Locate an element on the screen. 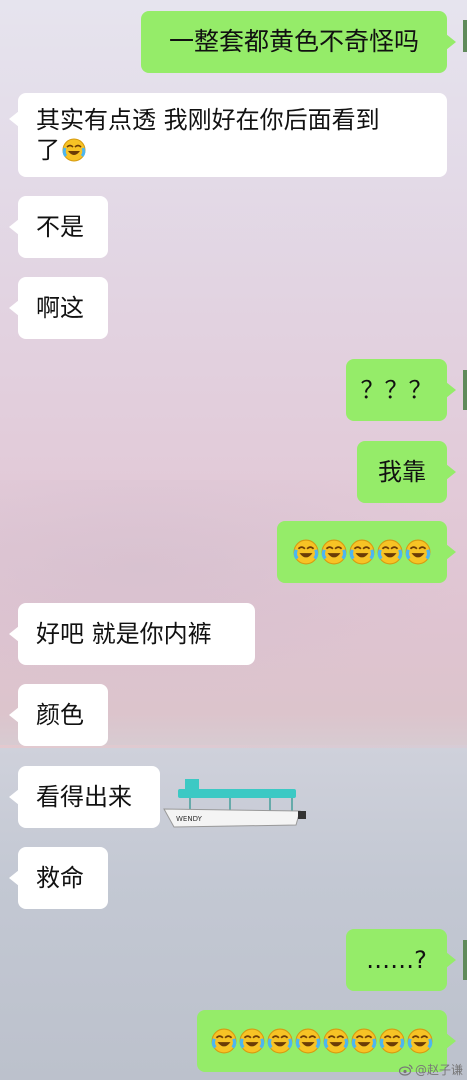  chat-bubble: 不是 is located at coordinates (63, 227).